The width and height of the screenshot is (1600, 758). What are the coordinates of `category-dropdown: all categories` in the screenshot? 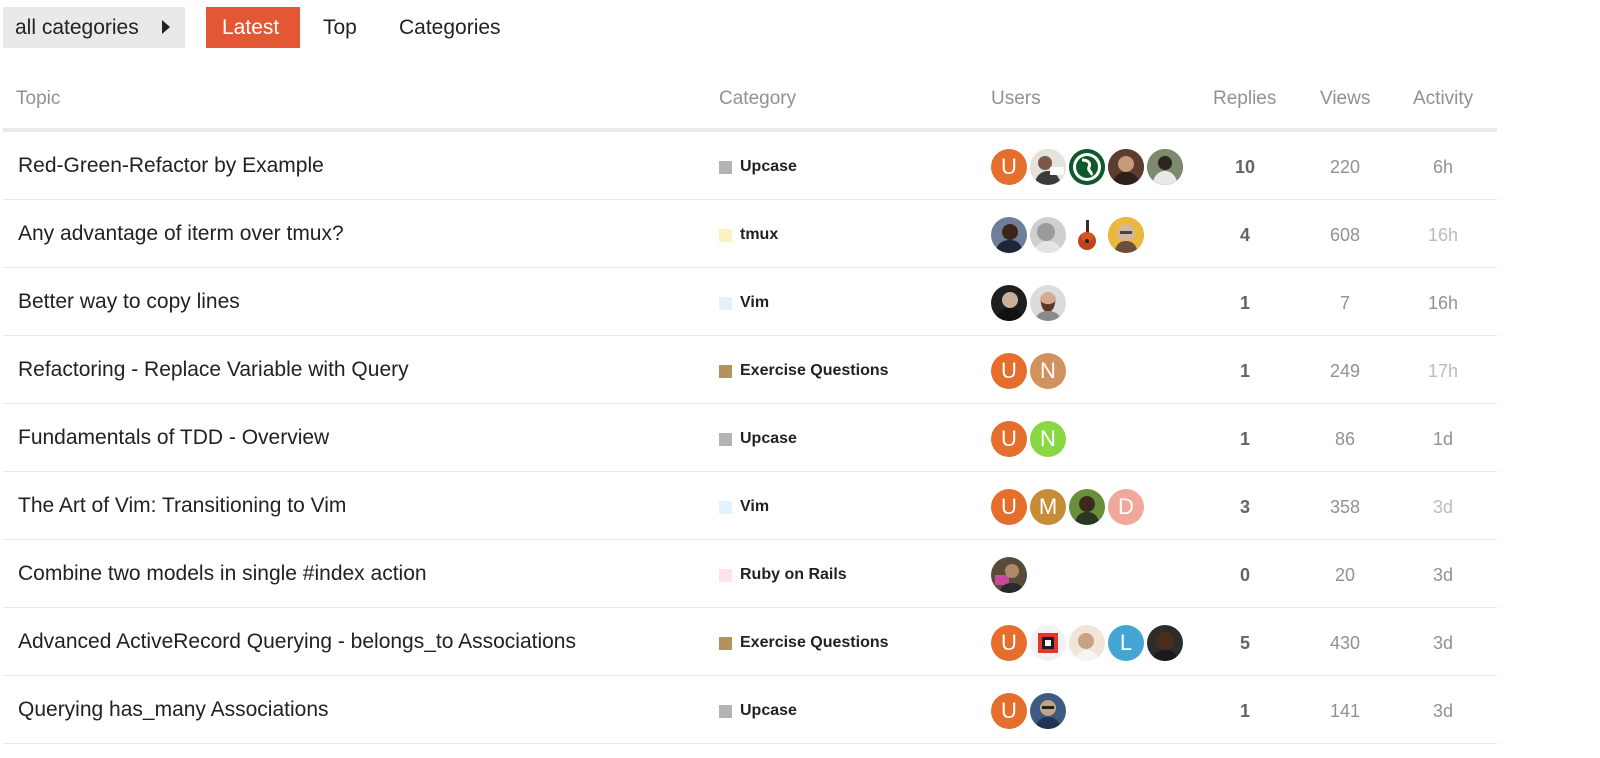 It's located at (94, 27).